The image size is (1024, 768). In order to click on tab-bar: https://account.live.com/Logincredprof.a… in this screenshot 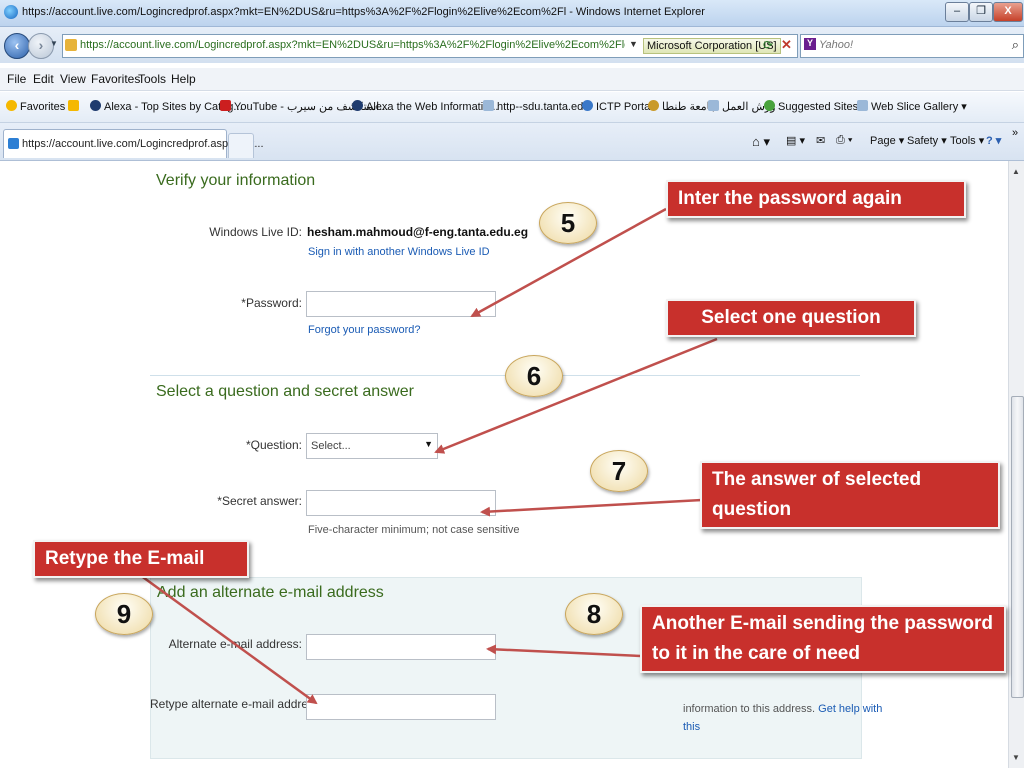, I will do `click(512, 142)`.